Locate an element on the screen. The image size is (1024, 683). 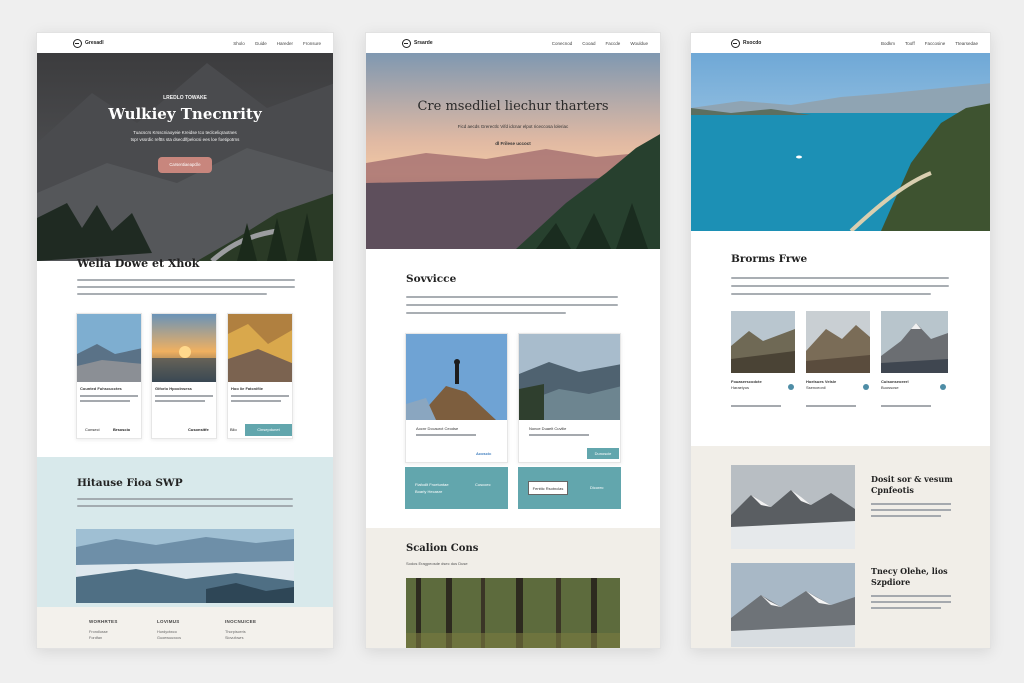
teal-card: Fenttic Rsotnclas Dicorec is located at coordinates (569, 488).